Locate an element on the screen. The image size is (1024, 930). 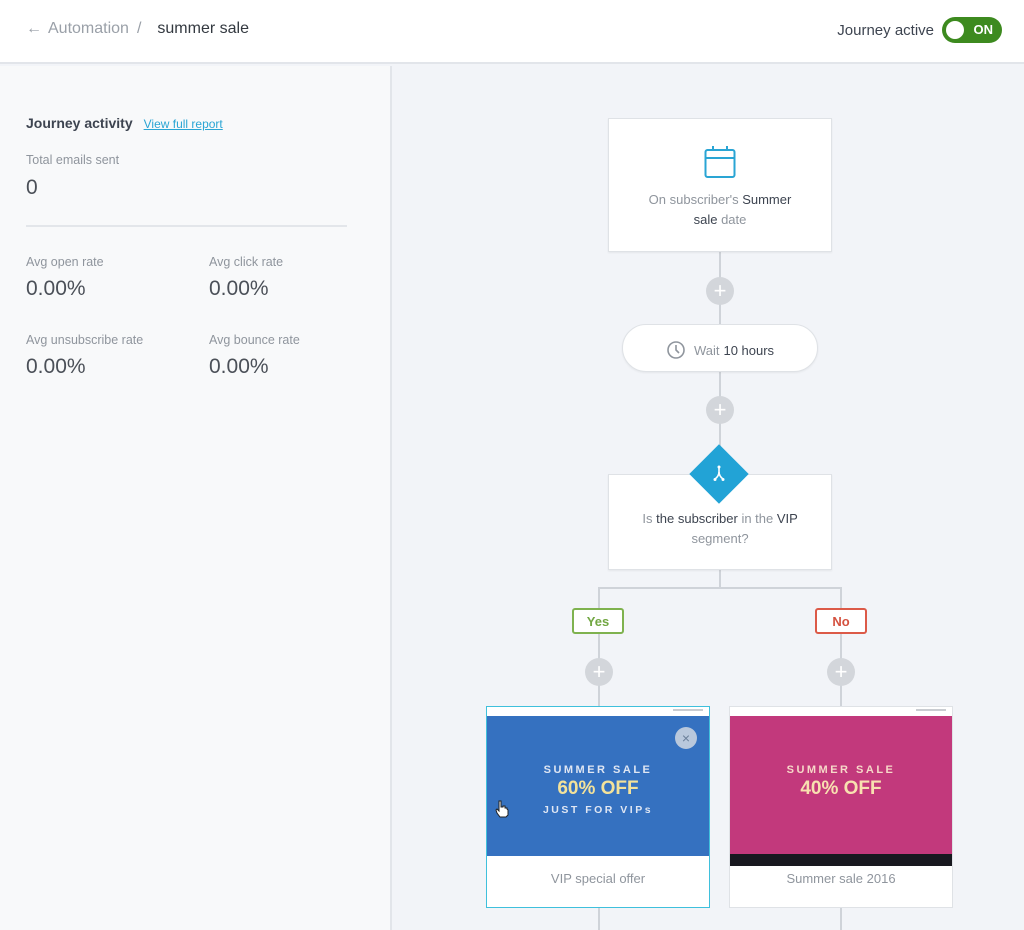
activity-header: Journey activity View full report is located at coordinates (124, 123).